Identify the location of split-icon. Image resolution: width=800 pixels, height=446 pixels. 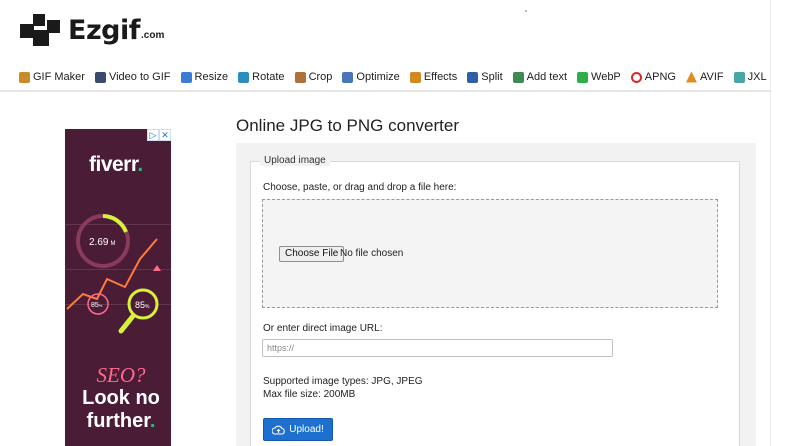
(473, 77).